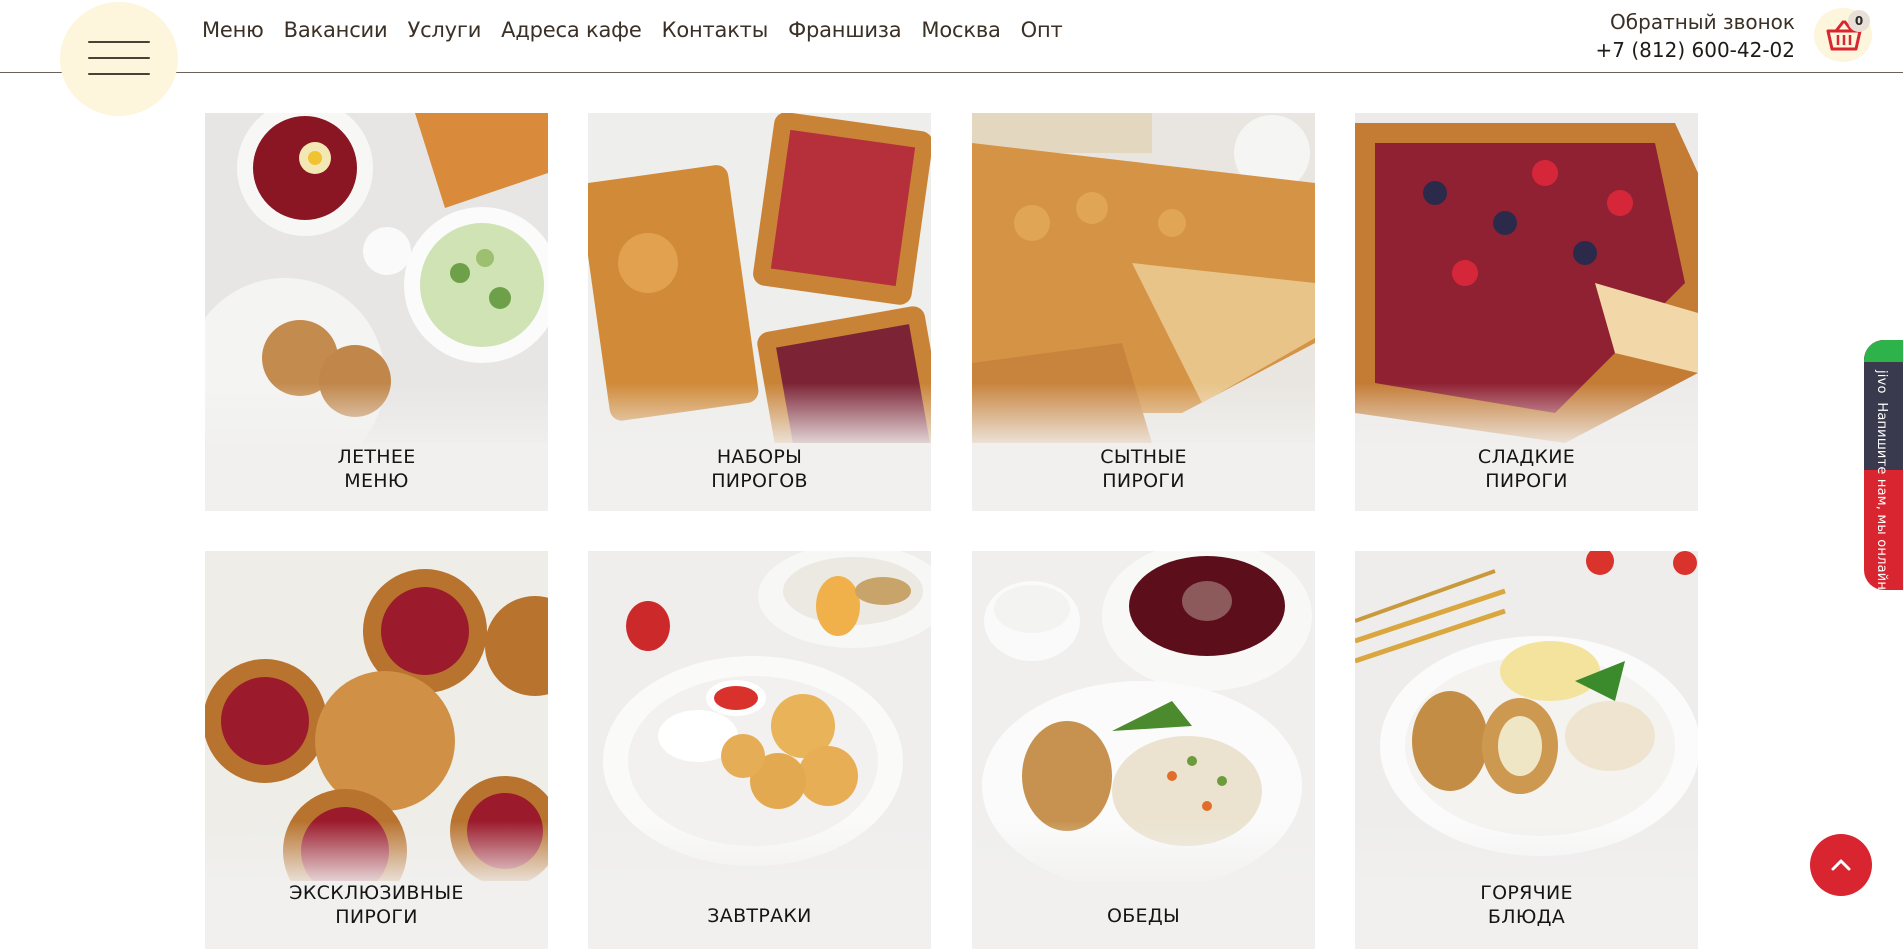 The image size is (1903, 949). I want to click on nav-link-cafe-addresses: Адреса кафе, so click(571, 30).